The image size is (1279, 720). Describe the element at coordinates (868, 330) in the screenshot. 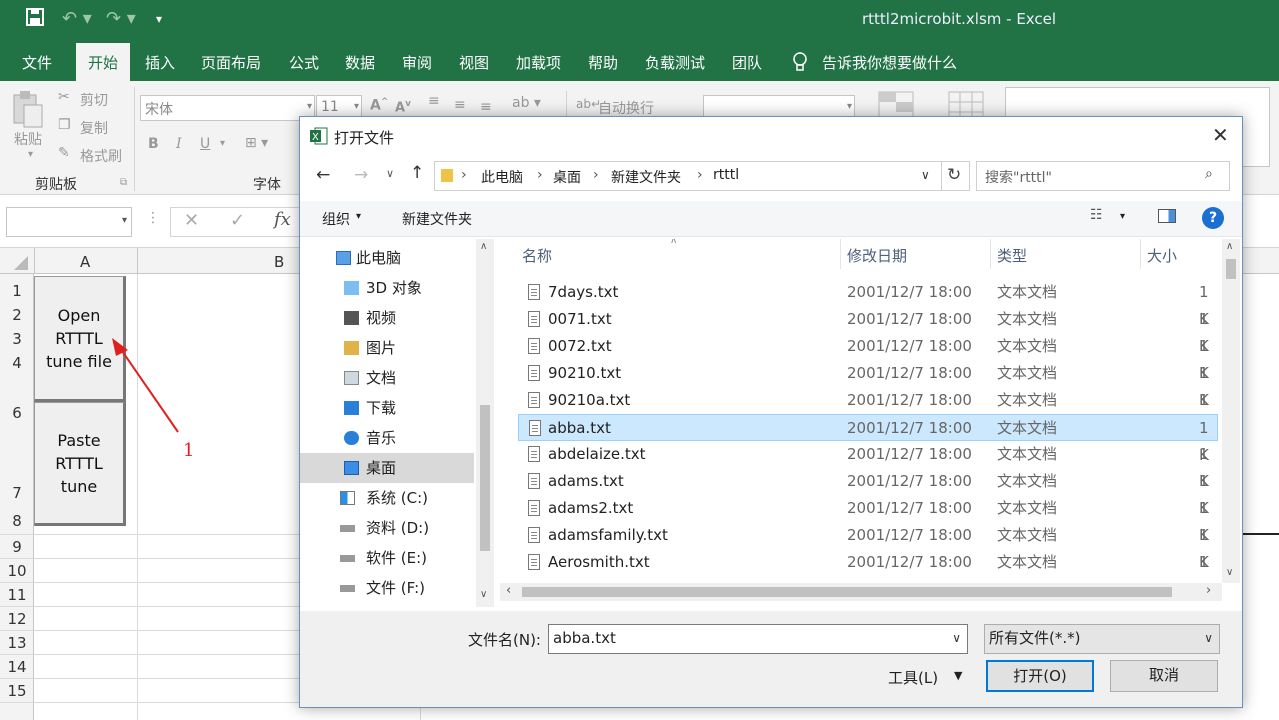

I see `file-row: 0071.txt 2001/12/7 18:00 文本文档 1 K` at that location.